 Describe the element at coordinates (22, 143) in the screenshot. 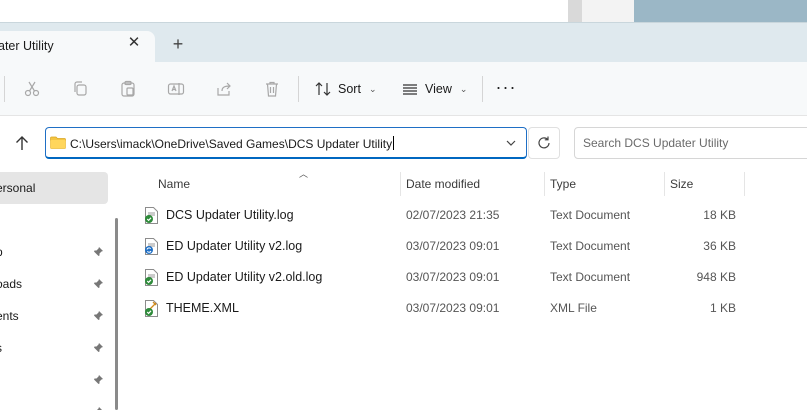

I see `up-arrow-icon` at that location.